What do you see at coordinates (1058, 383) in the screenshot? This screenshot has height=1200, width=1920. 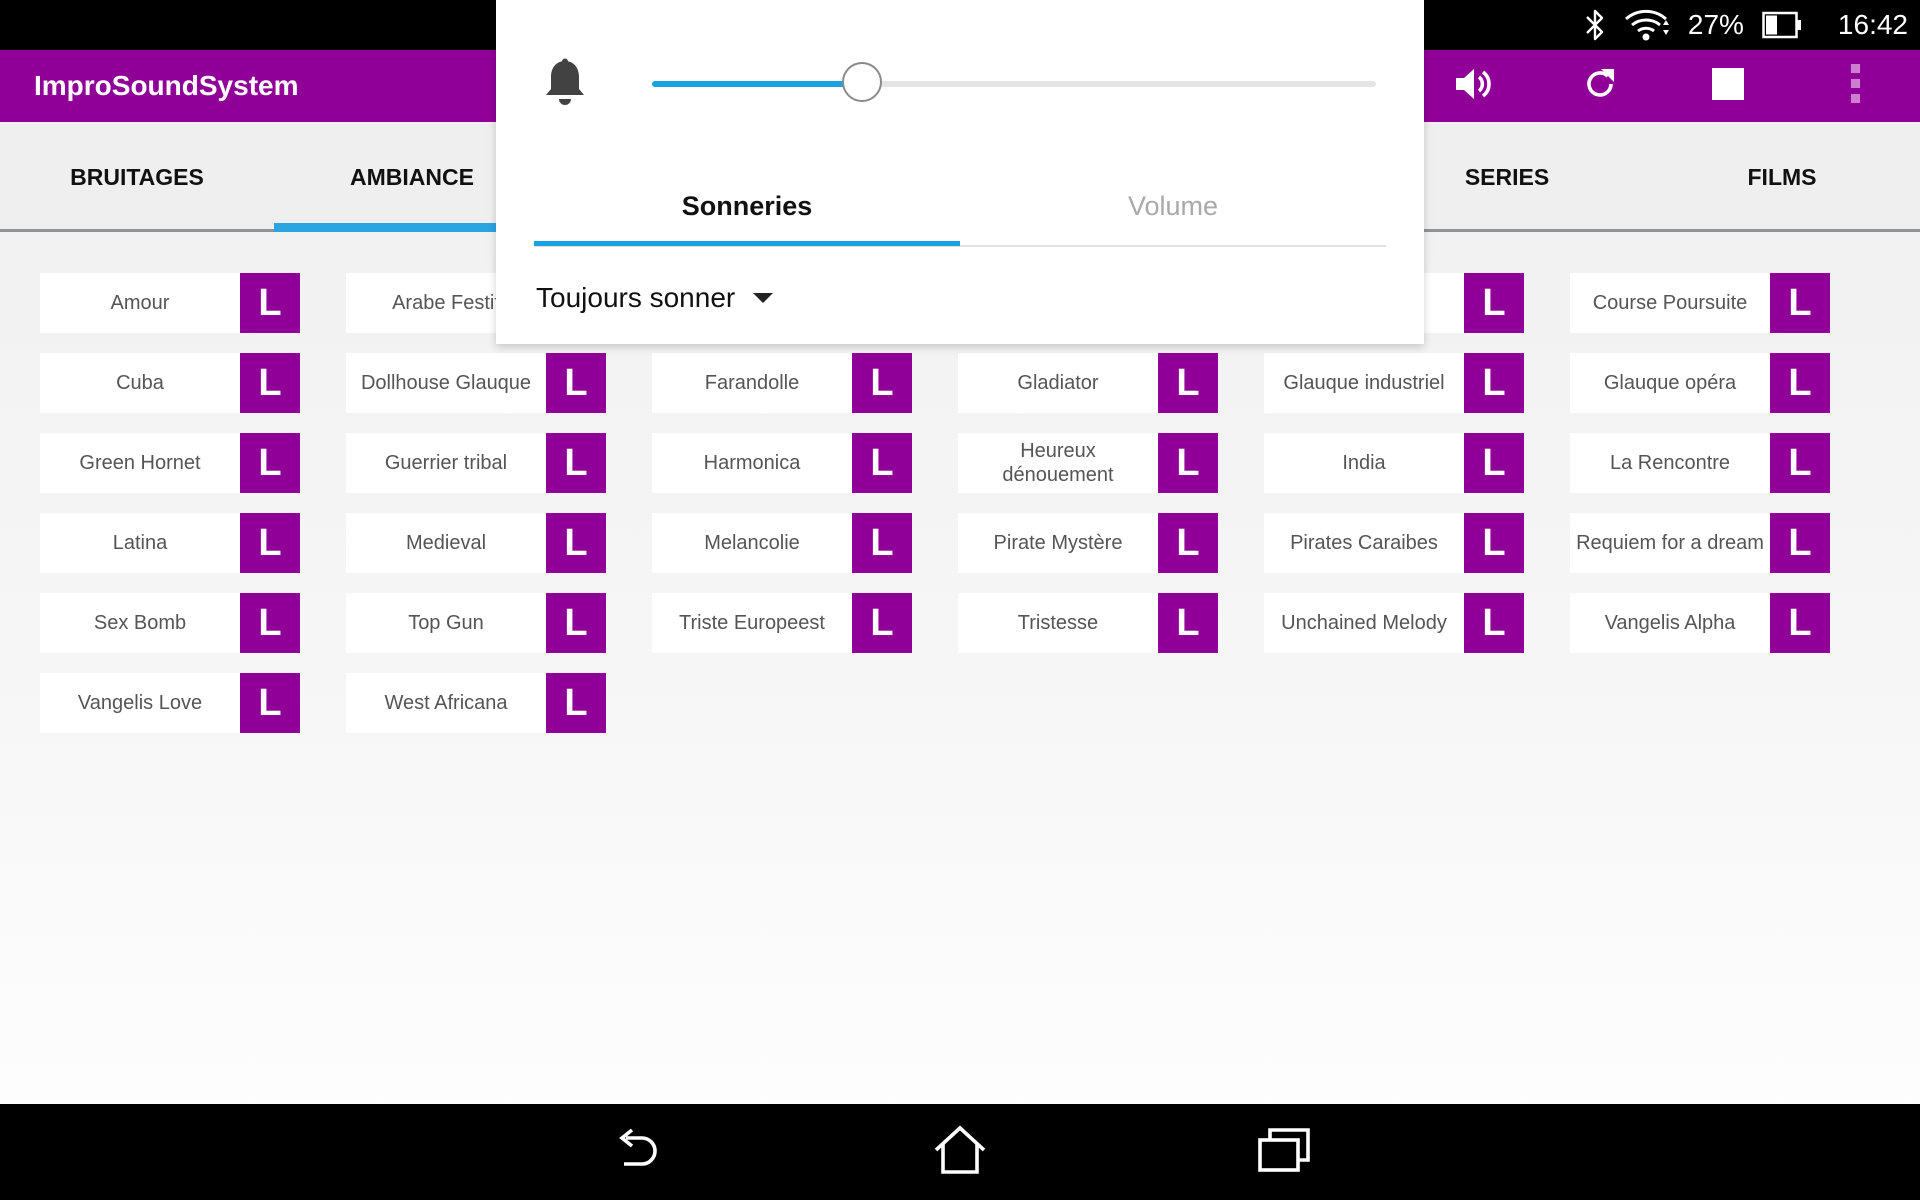 I see `sound-play-button: Gladiator` at bounding box center [1058, 383].